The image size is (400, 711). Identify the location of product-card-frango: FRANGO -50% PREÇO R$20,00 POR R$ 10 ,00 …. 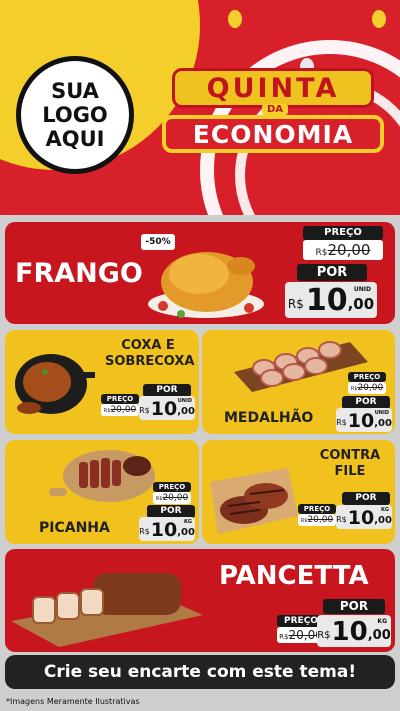
(200, 273).